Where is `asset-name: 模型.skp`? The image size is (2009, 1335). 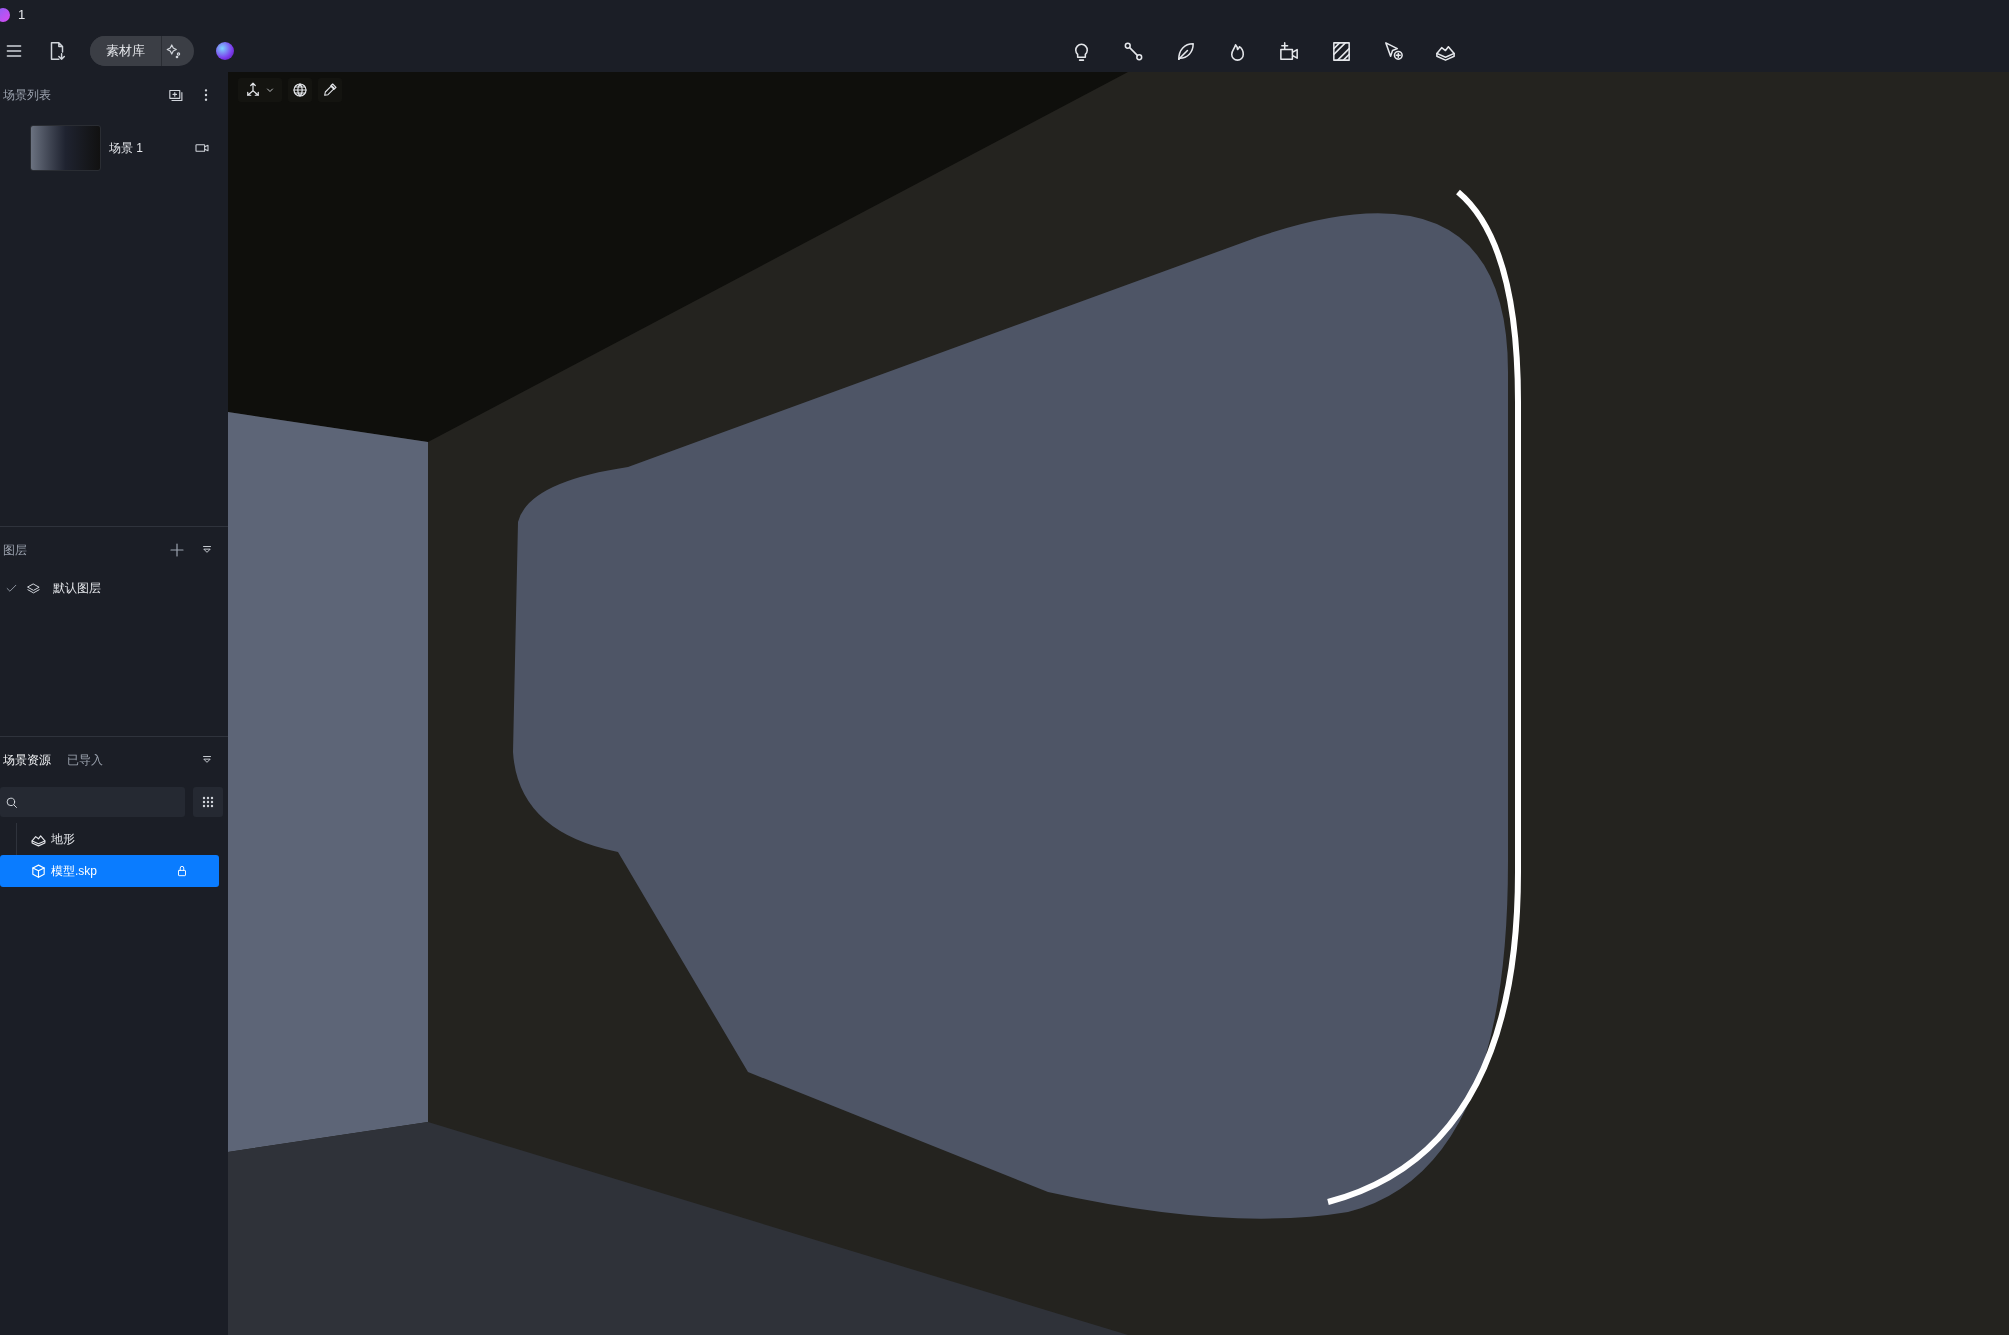 asset-name: 模型.skp is located at coordinates (74, 871).